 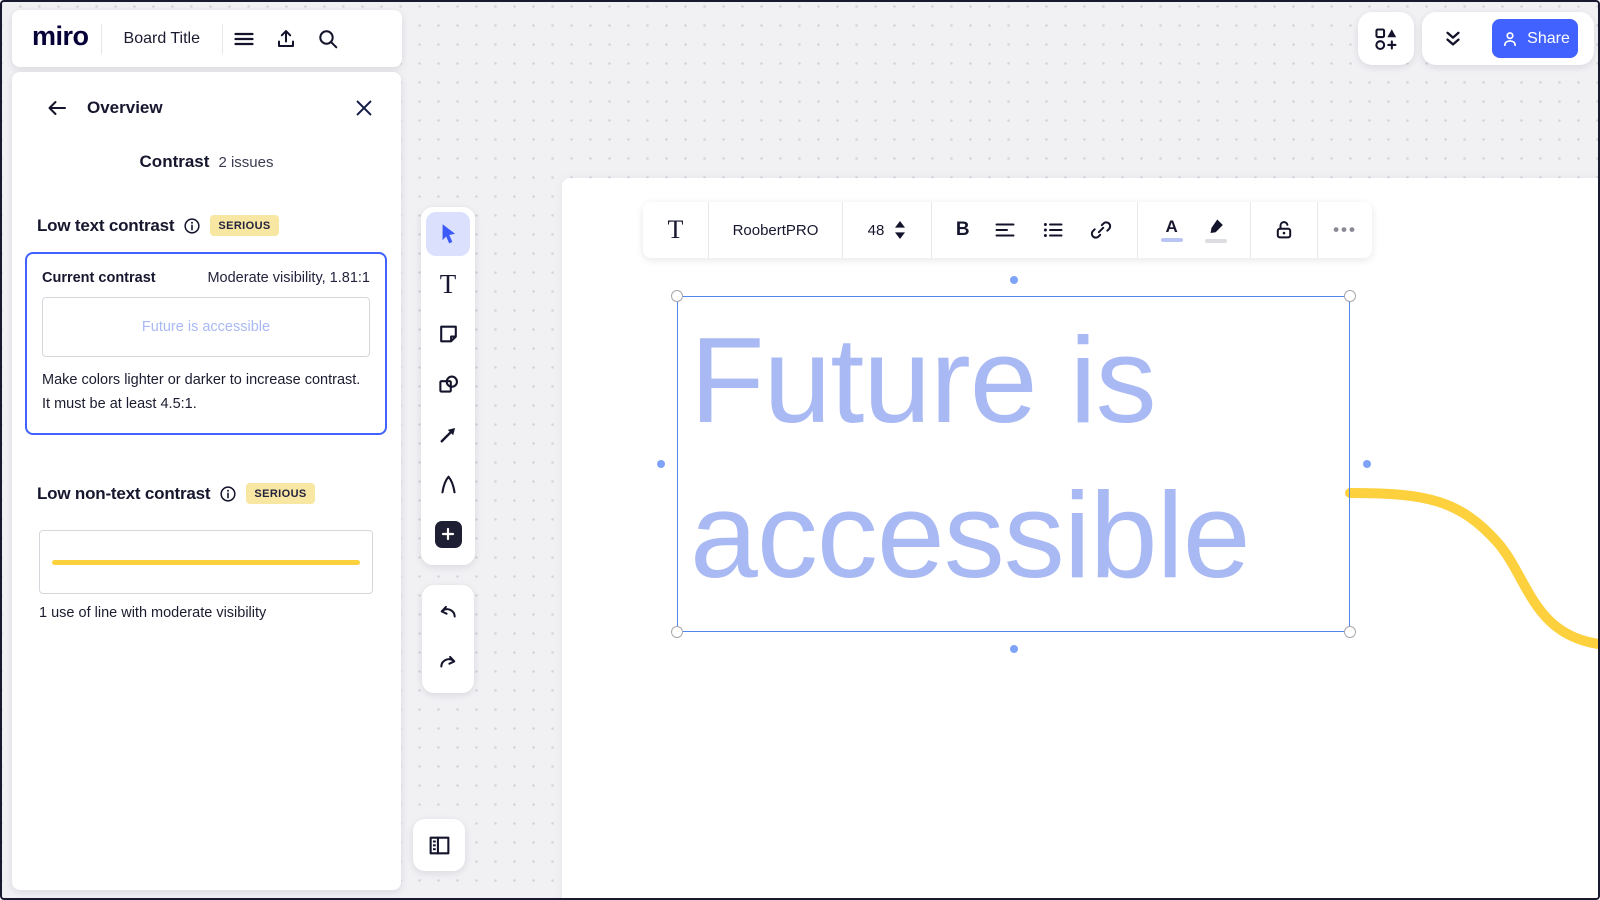 I want to click on font-size-value: 48, so click(x=876, y=230).